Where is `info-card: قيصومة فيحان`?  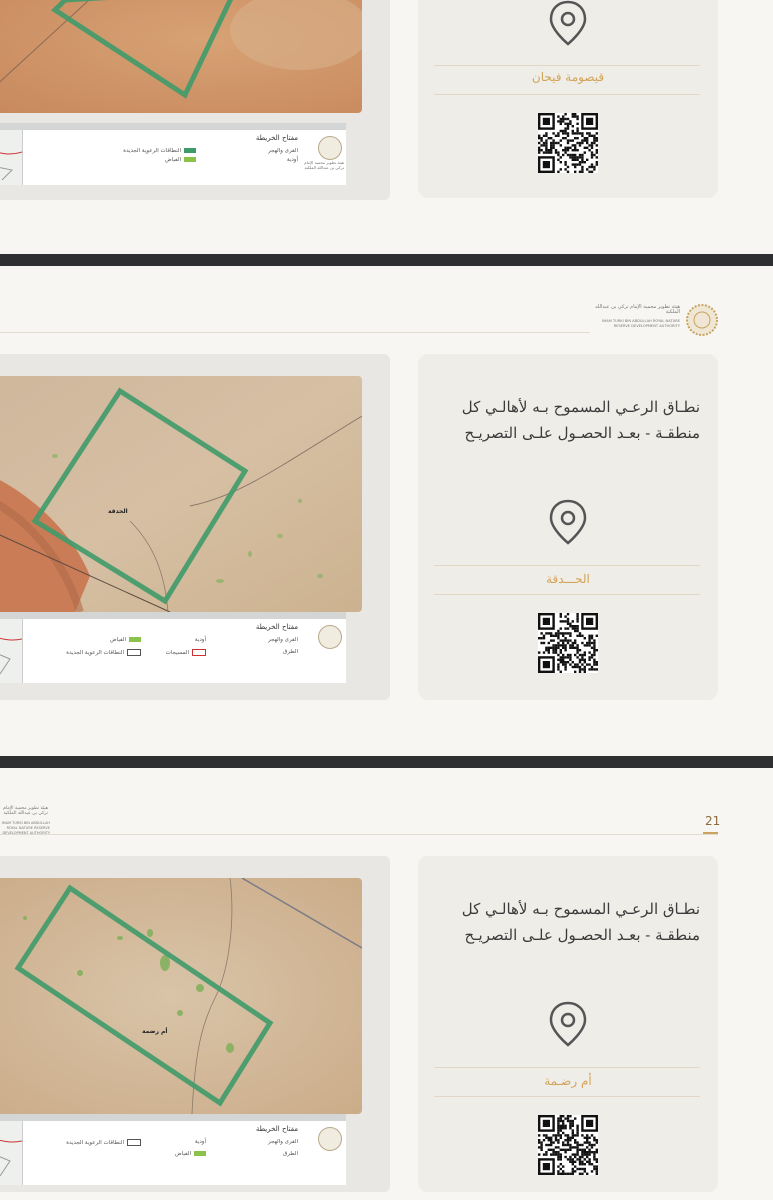
info-card: قيصومة فيحان is located at coordinates (568, 99).